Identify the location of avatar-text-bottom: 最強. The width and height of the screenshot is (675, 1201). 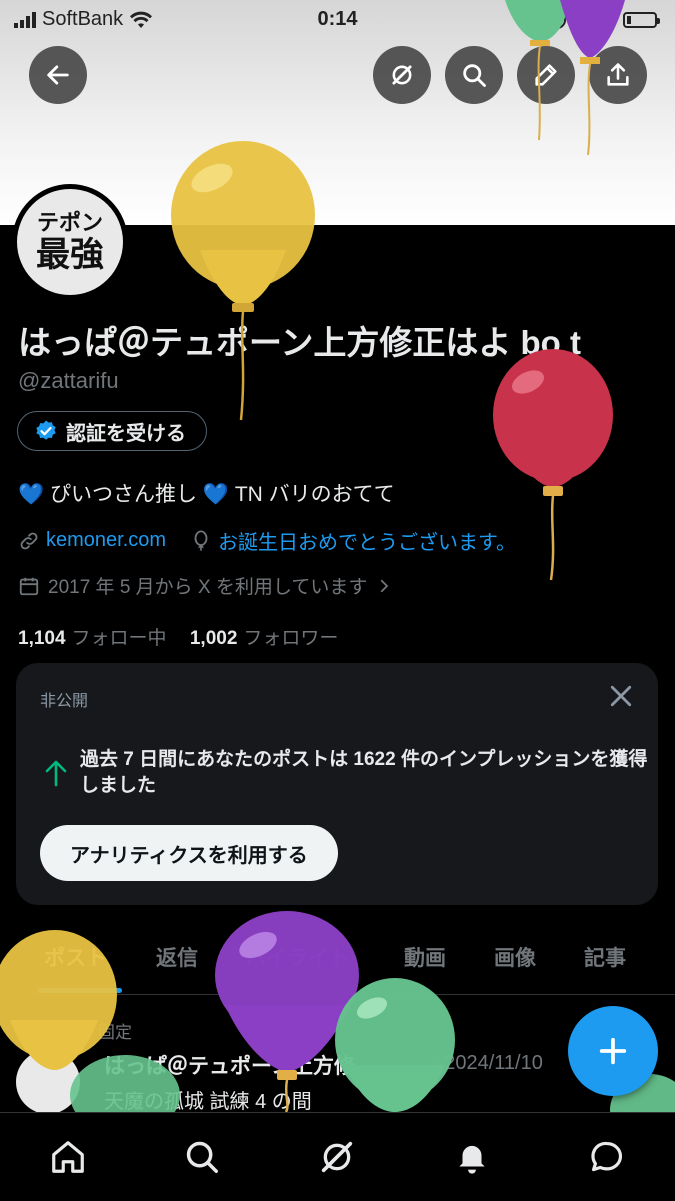
(70, 255).